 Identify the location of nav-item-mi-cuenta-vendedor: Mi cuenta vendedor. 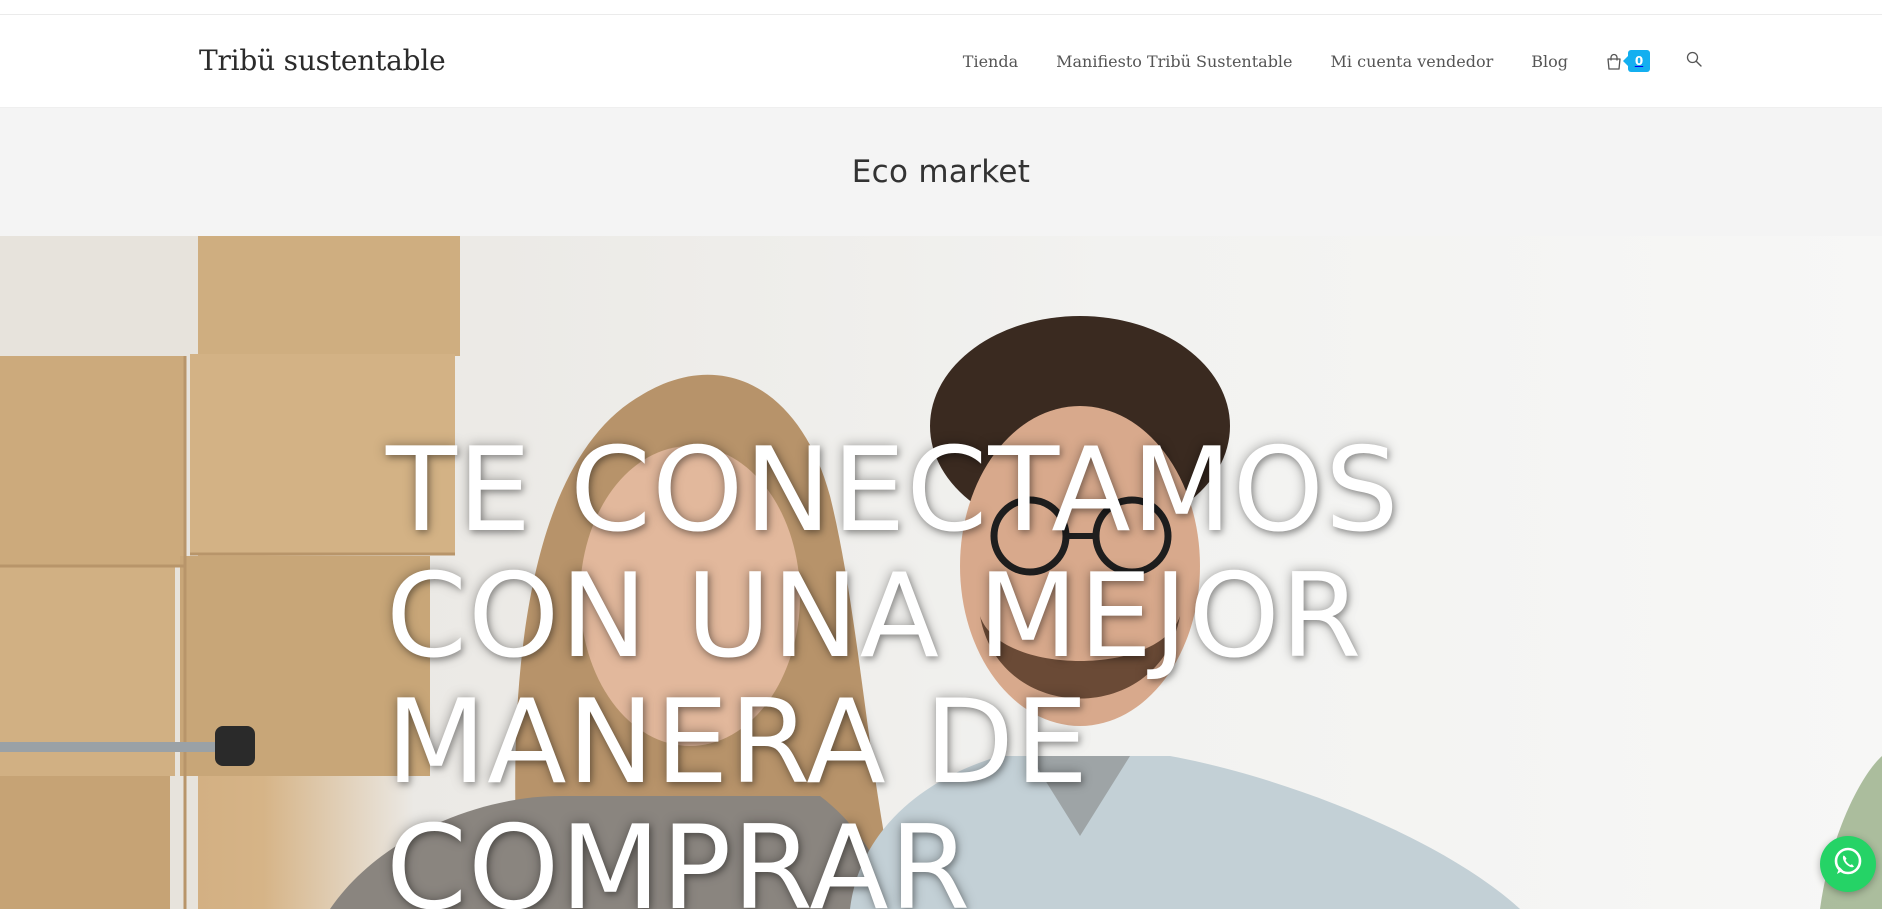
(1412, 61).